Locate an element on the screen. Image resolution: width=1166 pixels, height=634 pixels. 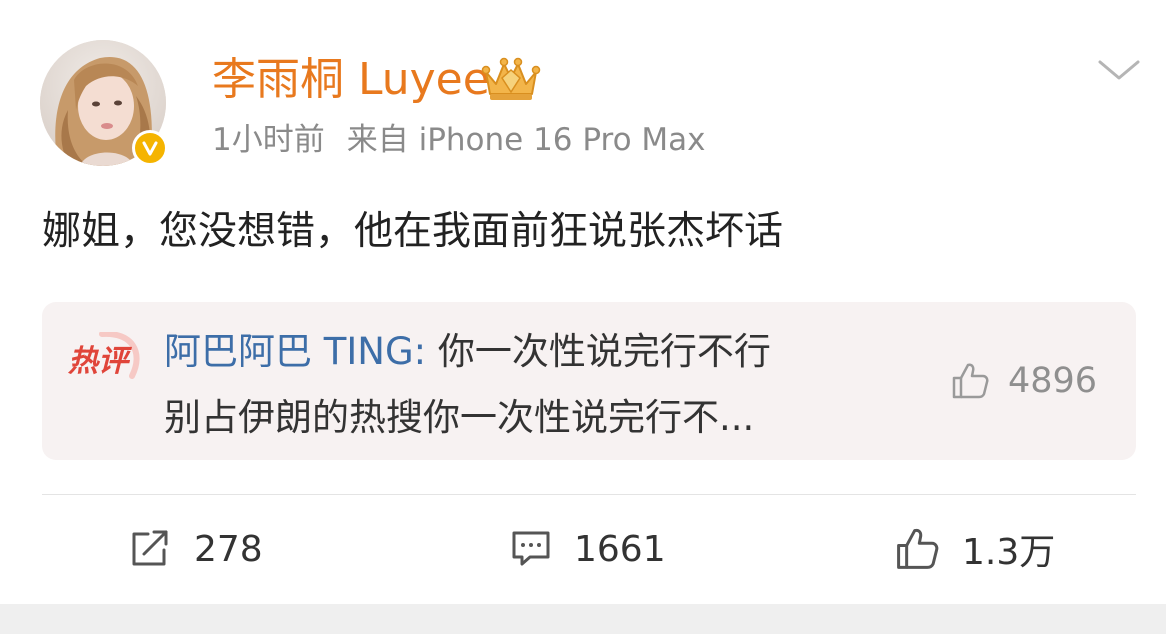
author-name: 李雨桐 Luyee is located at coordinates (351, 80).